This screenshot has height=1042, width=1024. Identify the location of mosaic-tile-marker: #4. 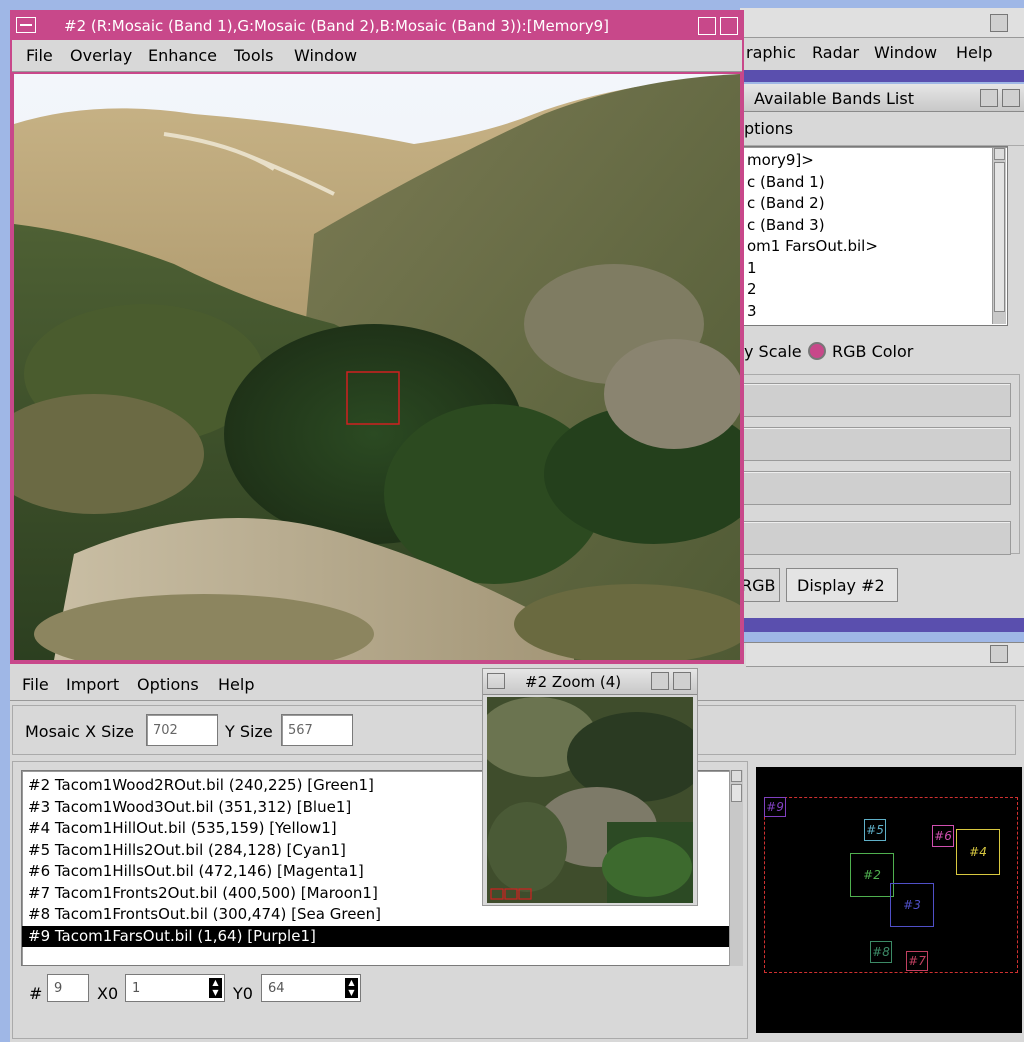
(978, 852).